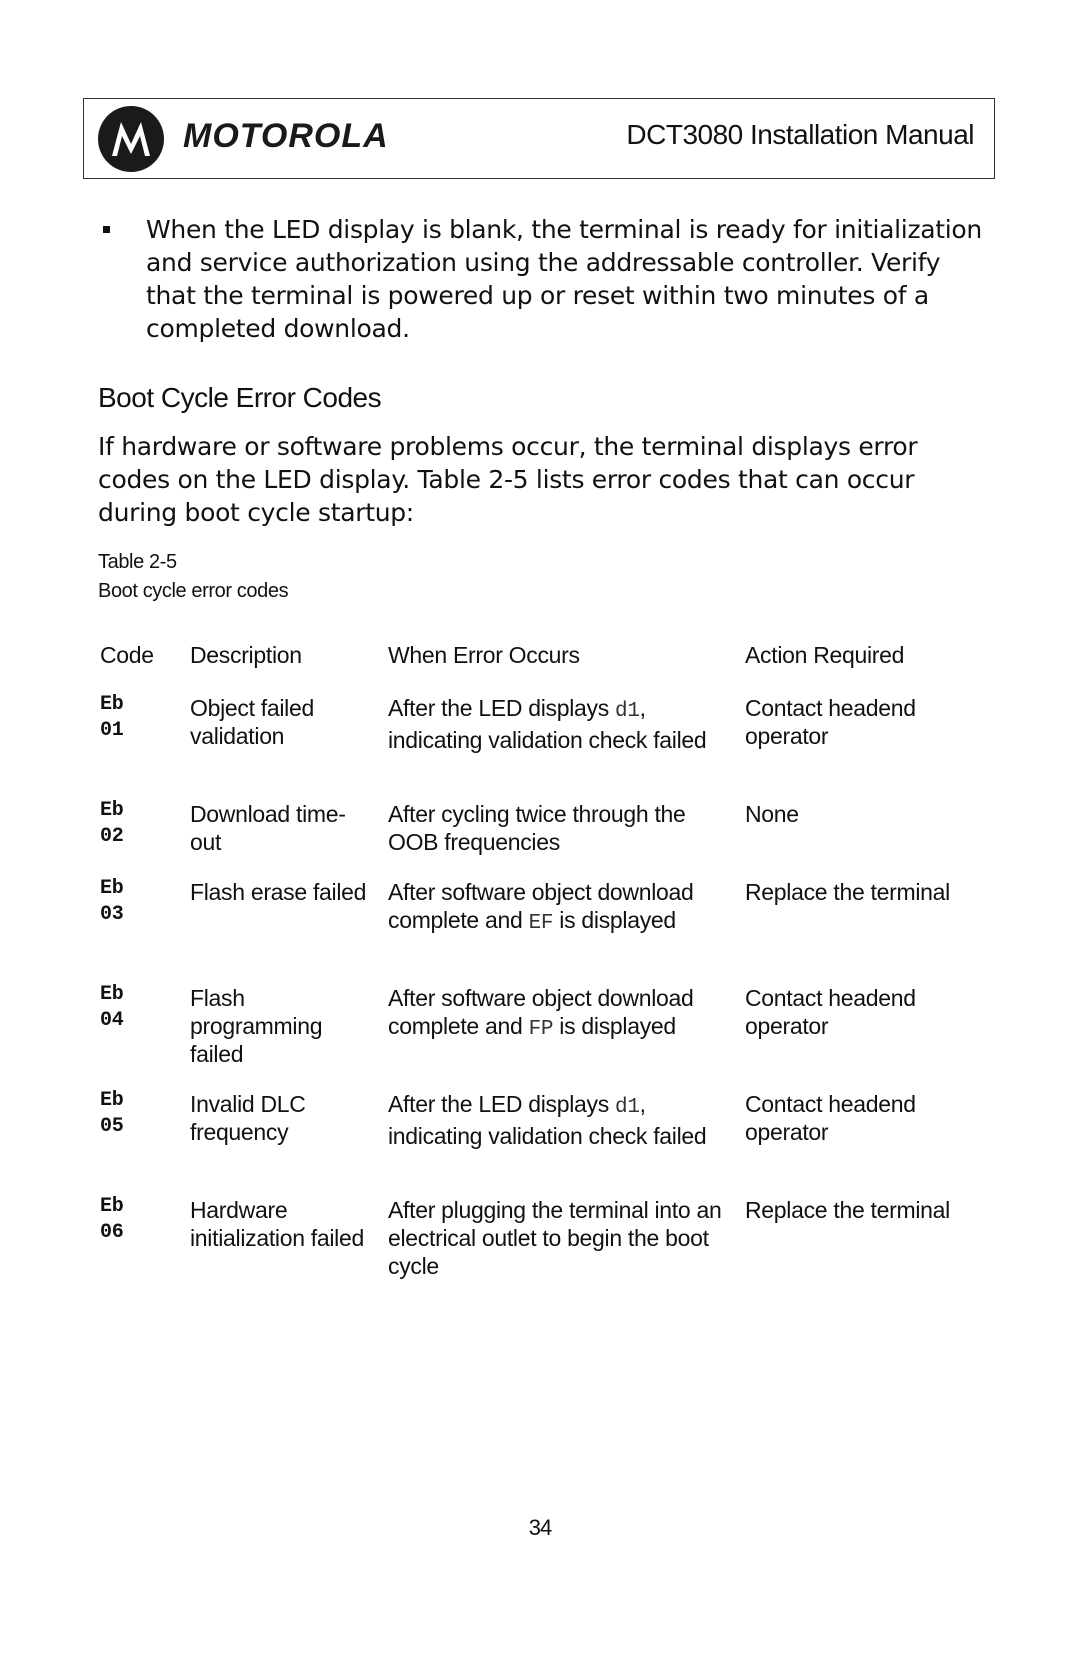  Describe the element at coordinates (193, 577) in the screenshot. I see `table-caption: Table 2-5 Boot cycle error codes` at that location.